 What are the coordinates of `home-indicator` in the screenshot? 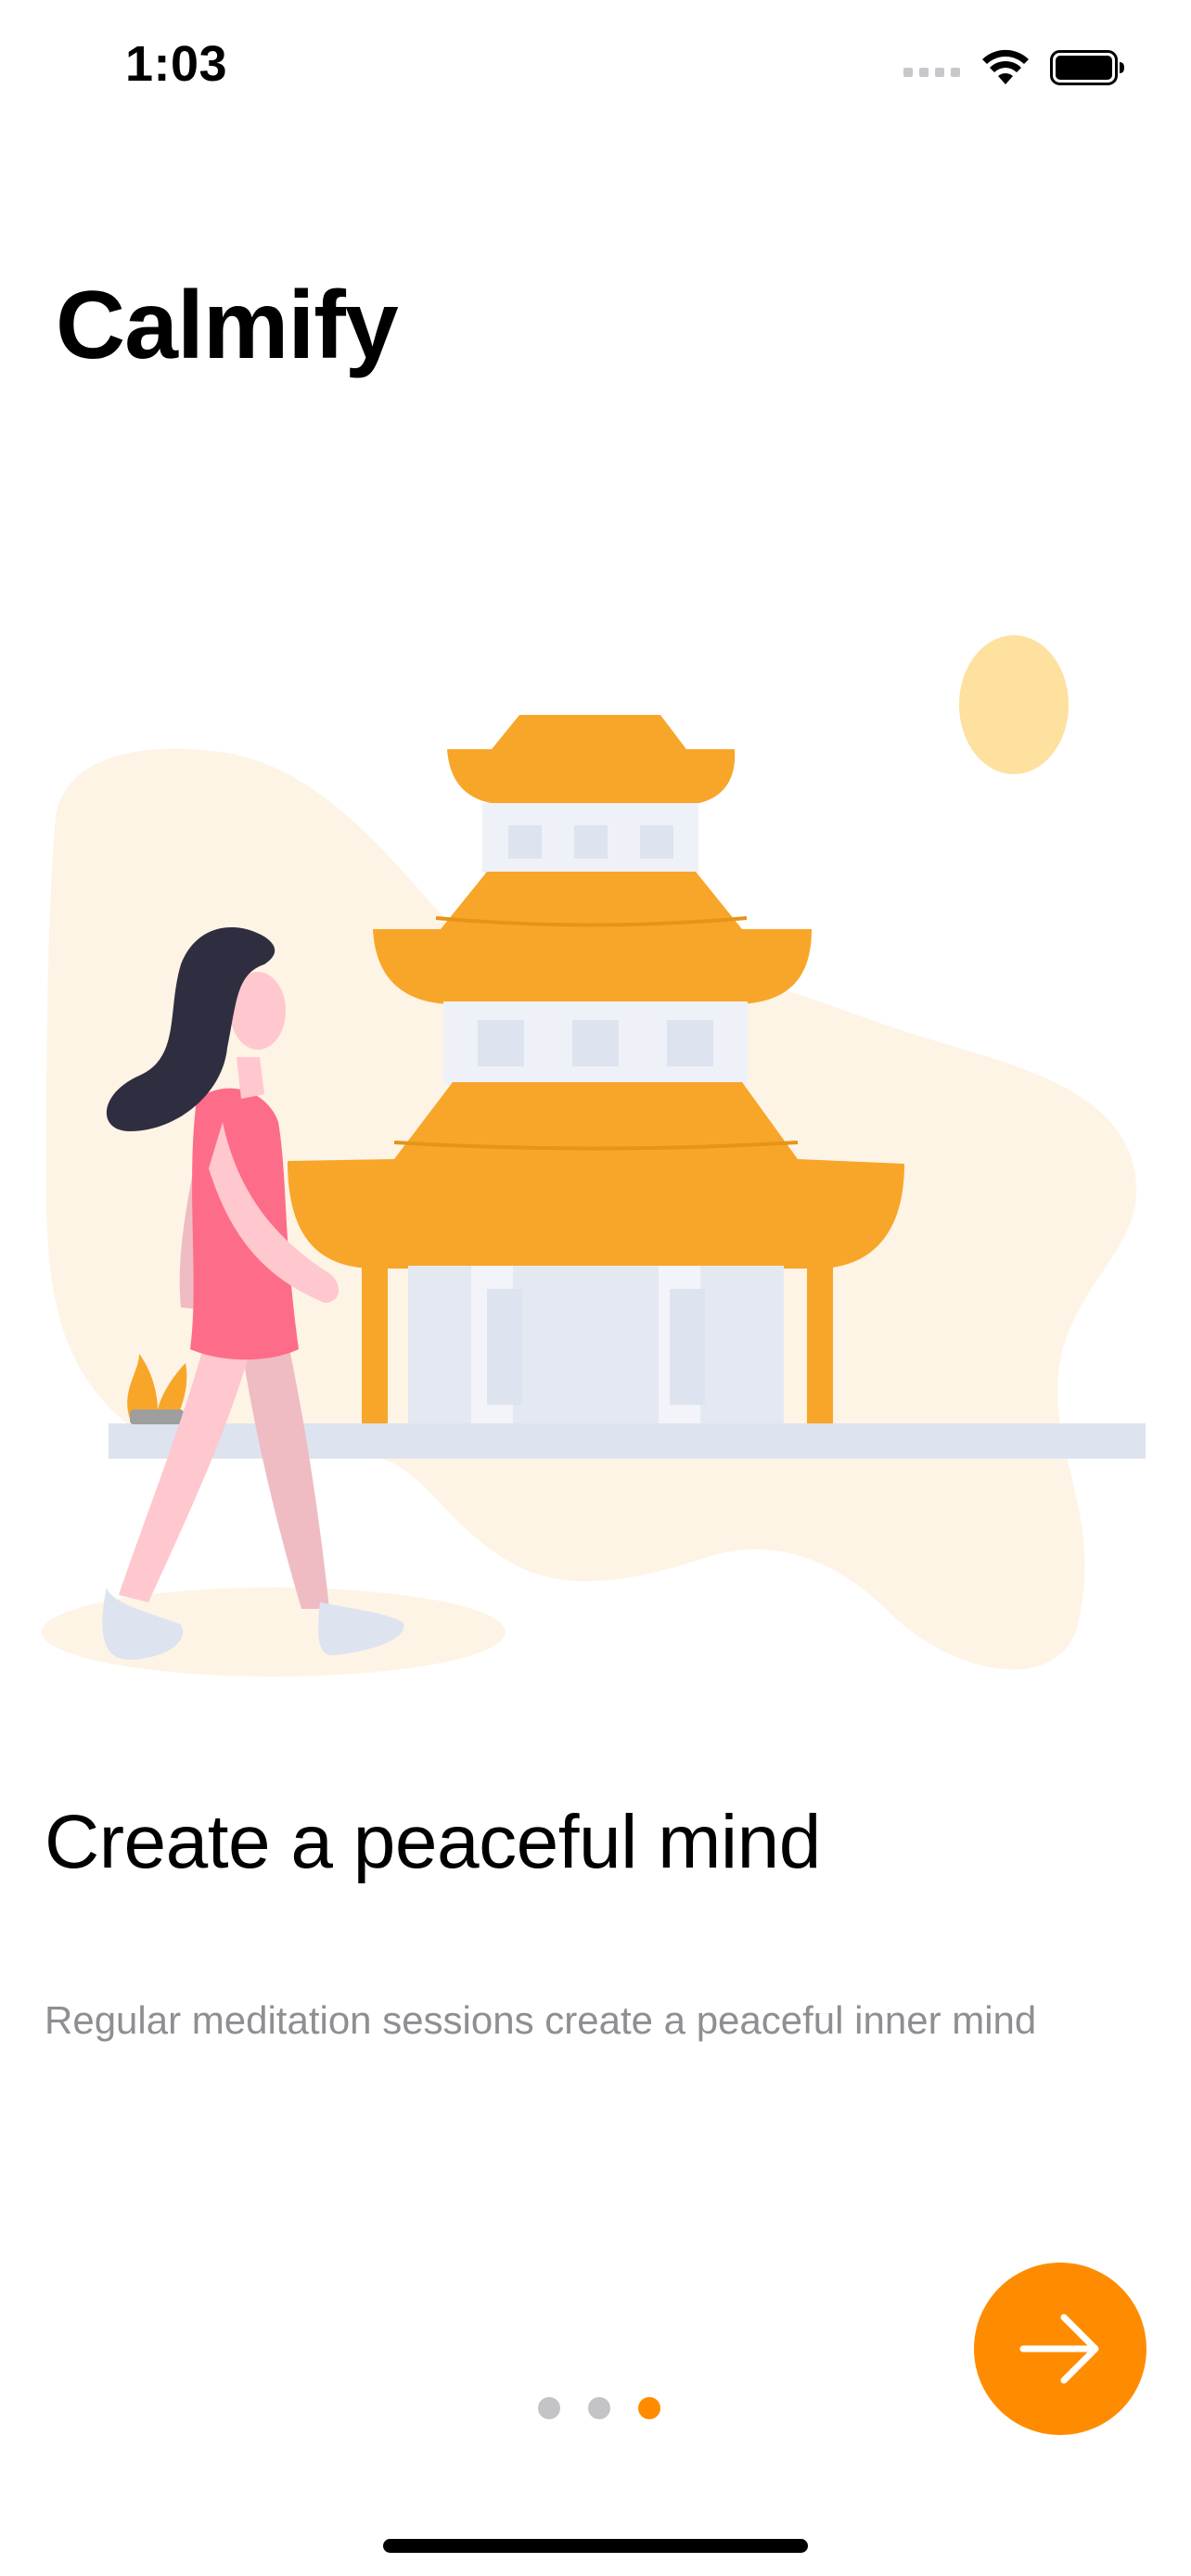 It's located at (595, 2546).